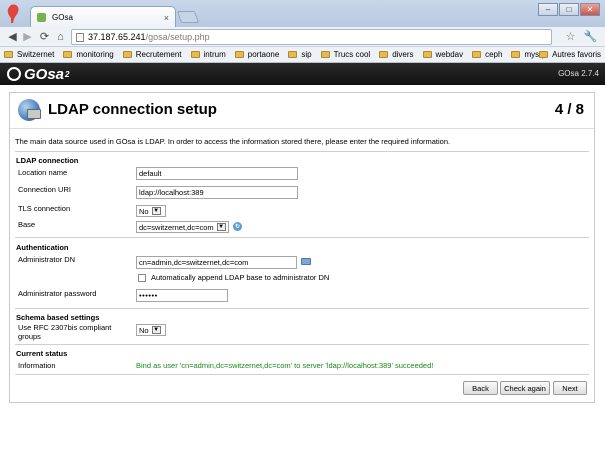 Image resolution: width=605 pixels, height=476 pixels. I want to click on check-again-button: Check again, so click(525, 388).